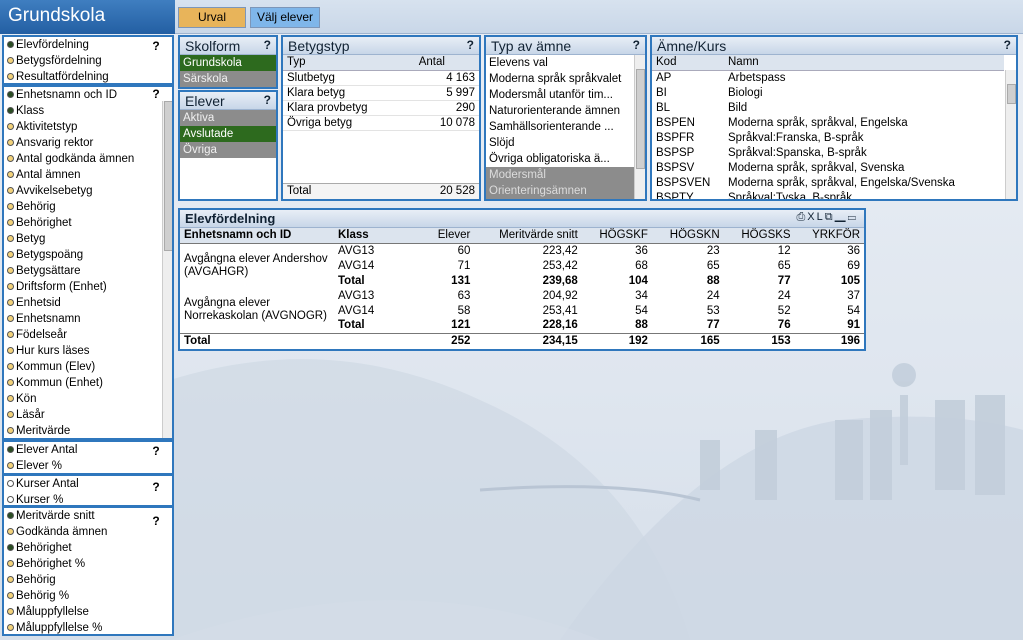  Describe the element at coordinates (88, 484) in the screenshot. I see `list-item: Kurser Antal` at that location.